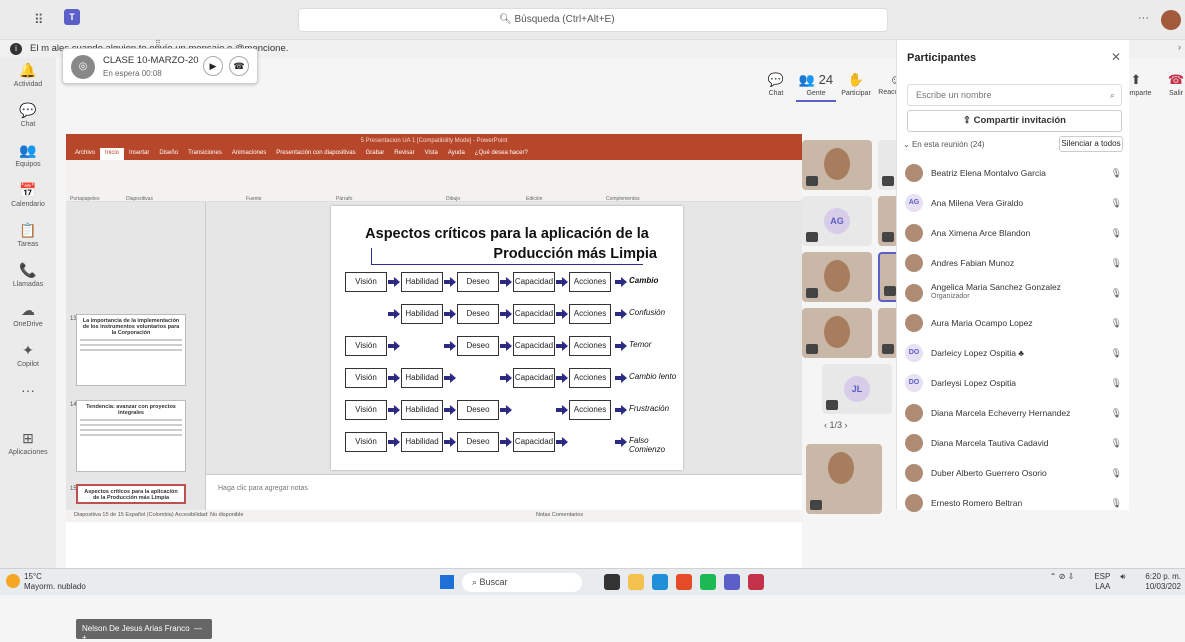  Describe the element at coordinates (501, 154) in the screenshot. I see `ribbon-tab: ¿Qué desea hacer?` at that location.